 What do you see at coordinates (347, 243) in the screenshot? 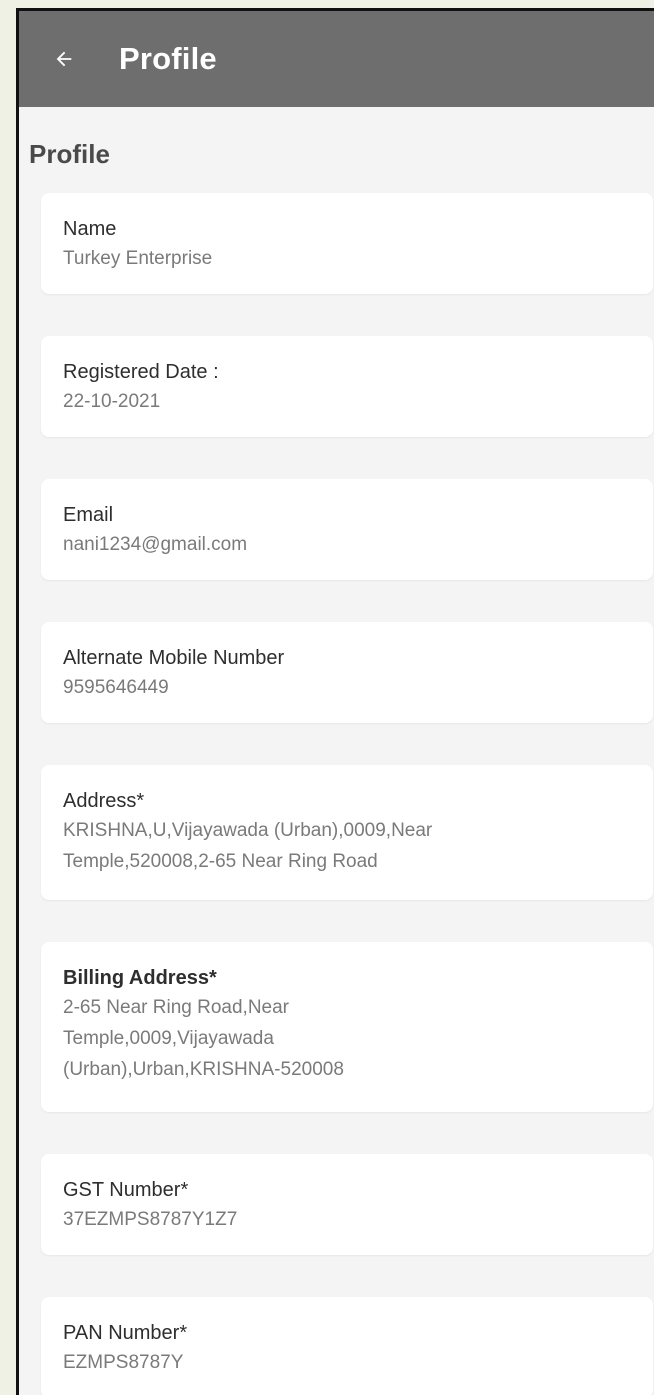
I see `name-card: Name Turkey Enterprise` at bounding box center [347, 243].